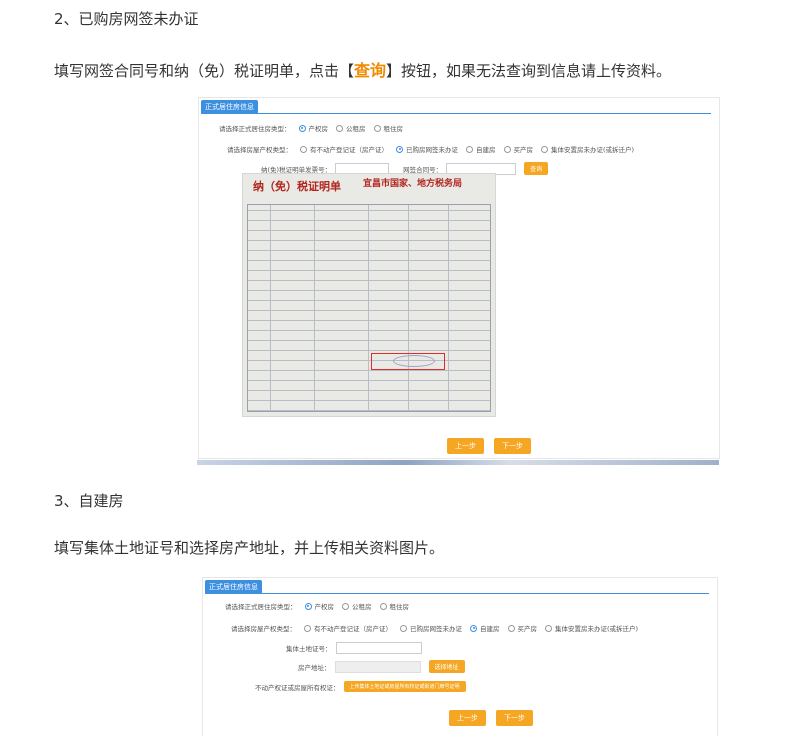 The height and width of the screenshot is (736, 800). What do you see at coordinates (314, 667) in the screenshot?
I see `address-label: 房产地址：` at bounding box center [314, 667].